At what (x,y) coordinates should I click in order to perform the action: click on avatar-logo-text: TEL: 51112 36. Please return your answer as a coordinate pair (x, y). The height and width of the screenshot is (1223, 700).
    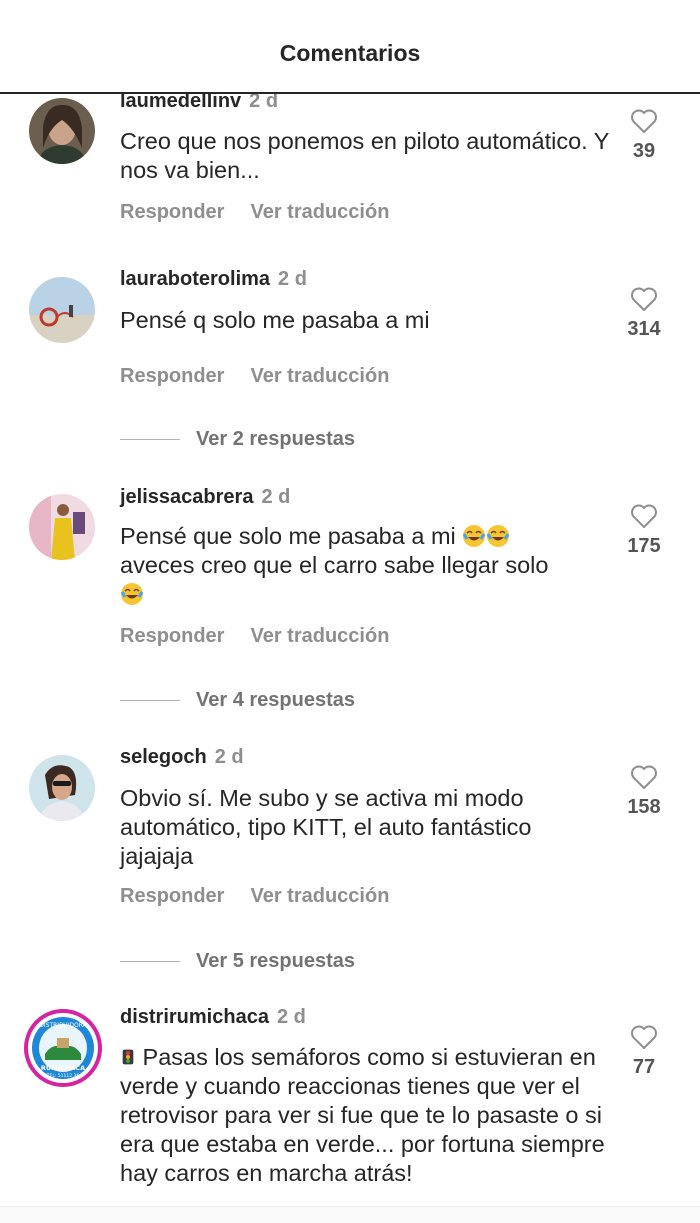
    Looking at the image, I should click on (63, 1076).